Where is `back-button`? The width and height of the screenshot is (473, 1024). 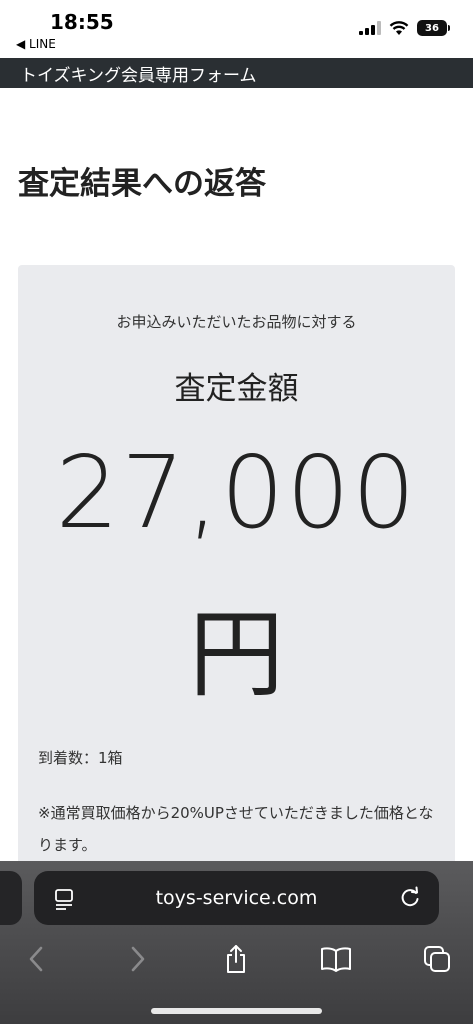
back-button is located at coordinates (36, 959).